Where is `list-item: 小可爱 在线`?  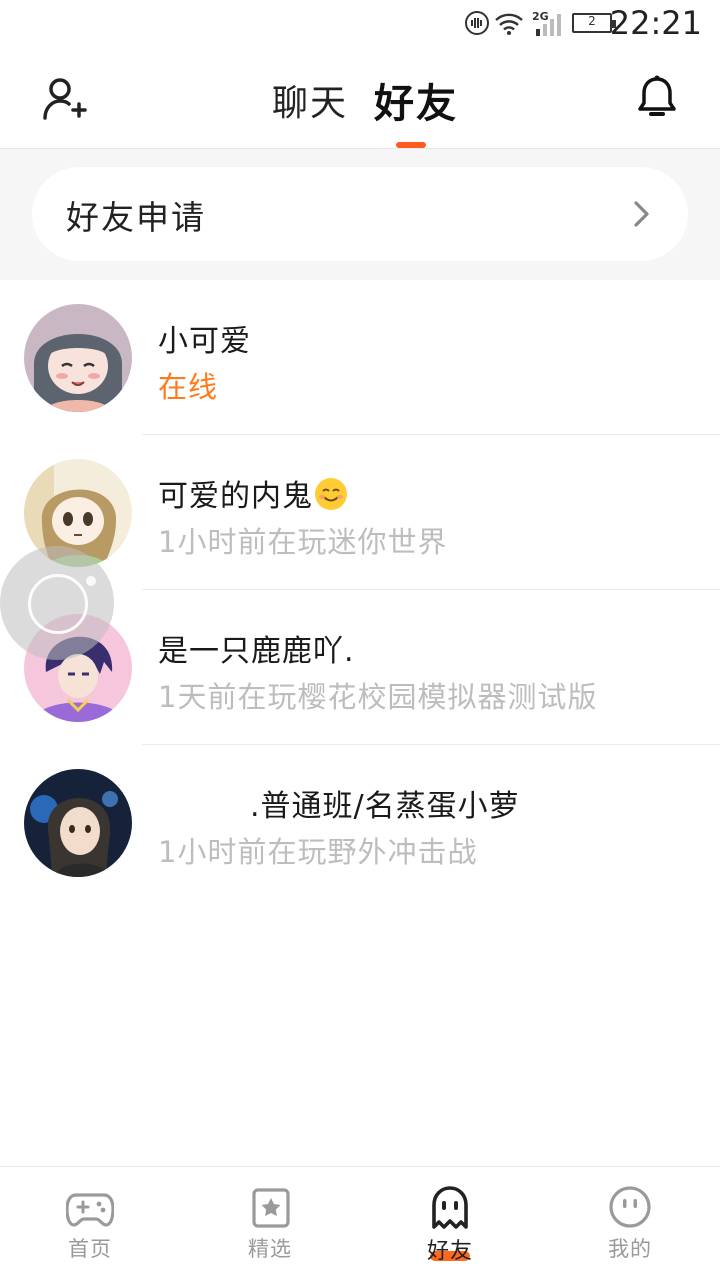 list-item: 小可爱 在线 is located at coordinates (360, 357).